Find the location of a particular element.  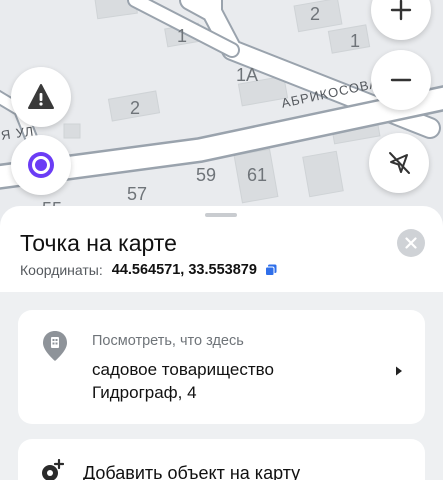

place-name: садовое товарищество Гидрограф, 4 is located at coordinates (237, 381).